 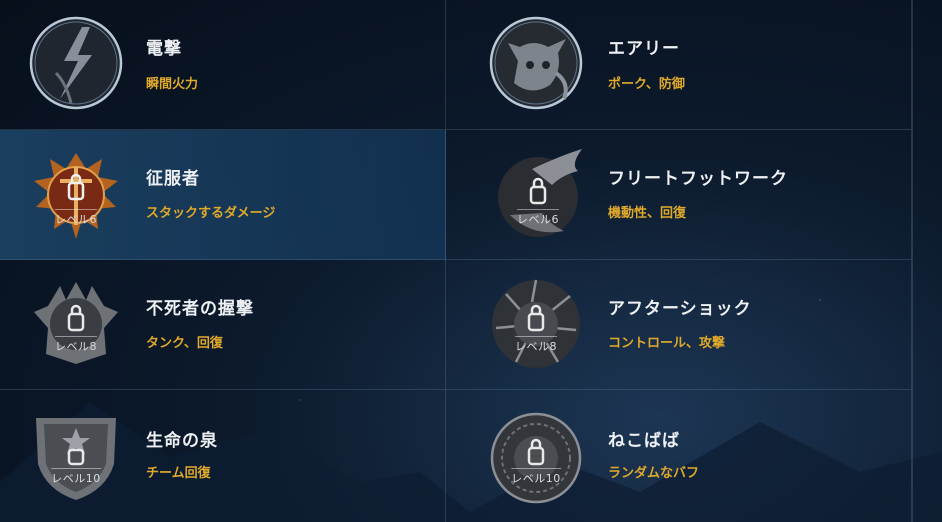 What do you see at coordinates (536, 63) in the screenshot?
I see `fairy-cat-icon` at bounding box center [536, 63].